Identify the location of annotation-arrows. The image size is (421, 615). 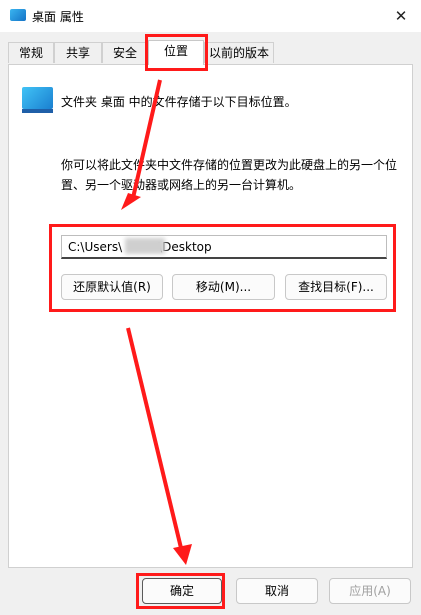
(156, 322).